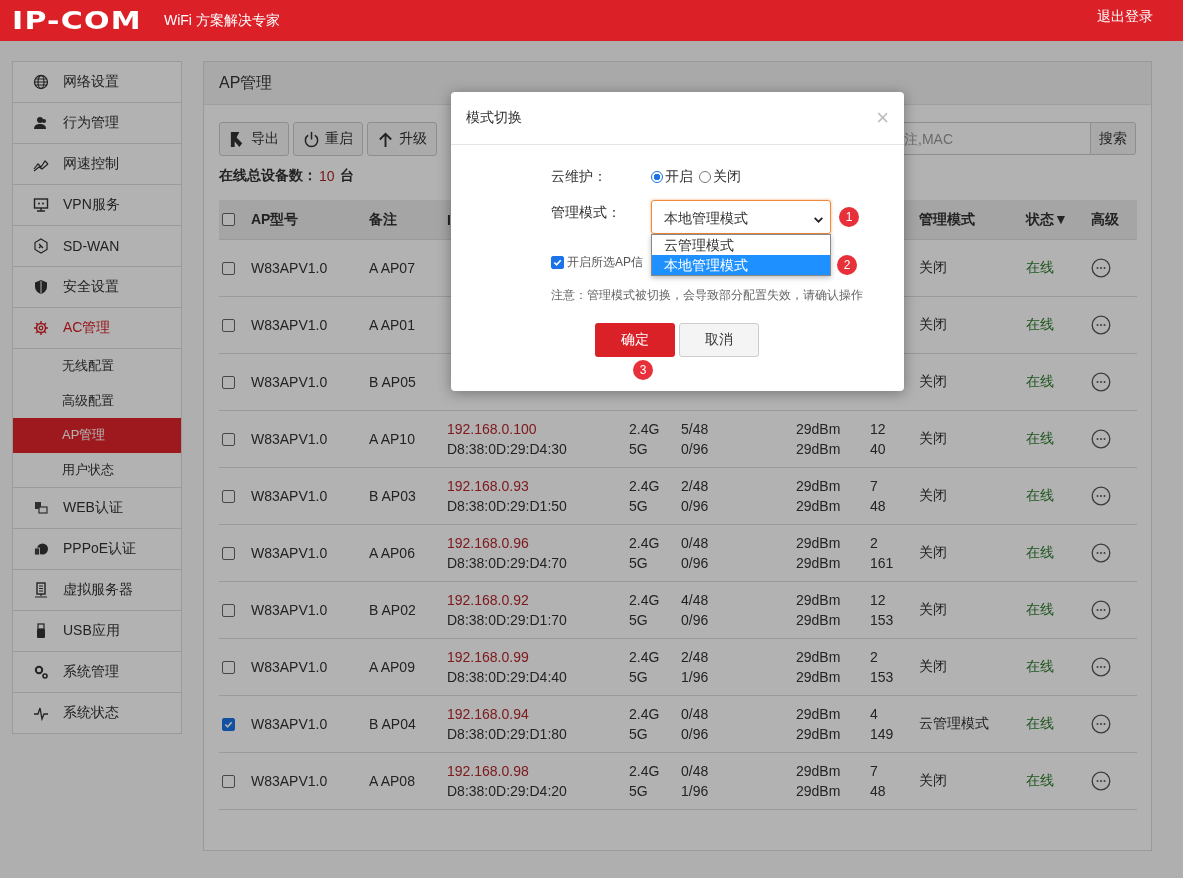 The height and width of the screenshot is (878, 1183). What do you see at coordinates (97, 328) in the screenshot?
I see `sidebar-item: AC管理` at bounding box center [97, 328].